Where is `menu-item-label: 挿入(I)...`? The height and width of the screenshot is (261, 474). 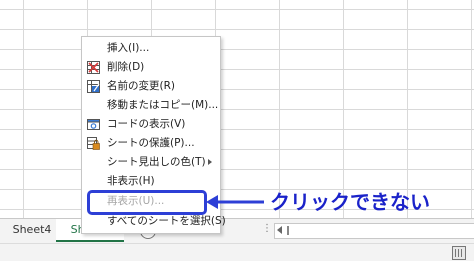 menu-item-label: 挿入(I)... is located at coordinates (128, 48).